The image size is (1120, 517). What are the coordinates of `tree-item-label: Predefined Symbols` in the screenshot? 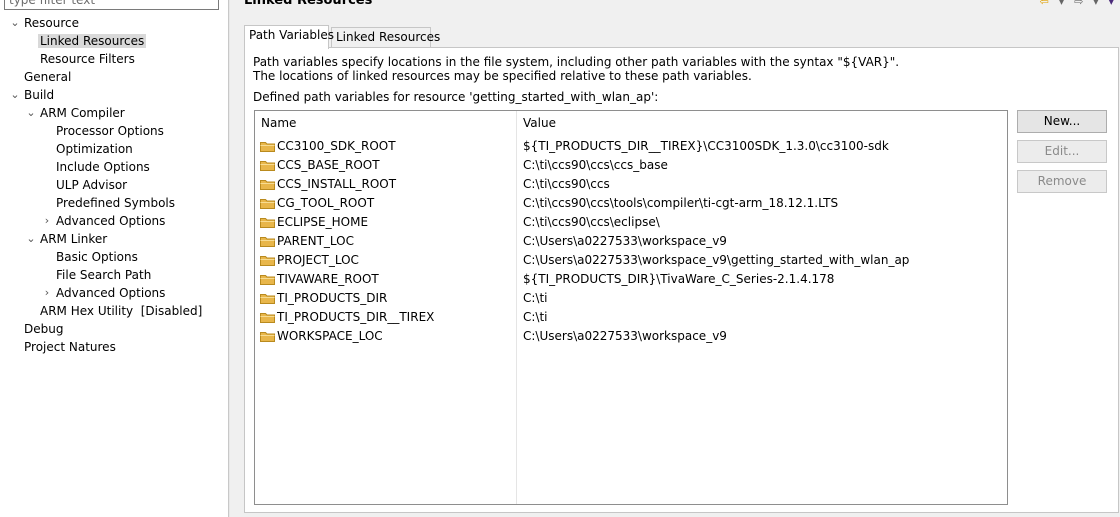 It's located at (116, 203).